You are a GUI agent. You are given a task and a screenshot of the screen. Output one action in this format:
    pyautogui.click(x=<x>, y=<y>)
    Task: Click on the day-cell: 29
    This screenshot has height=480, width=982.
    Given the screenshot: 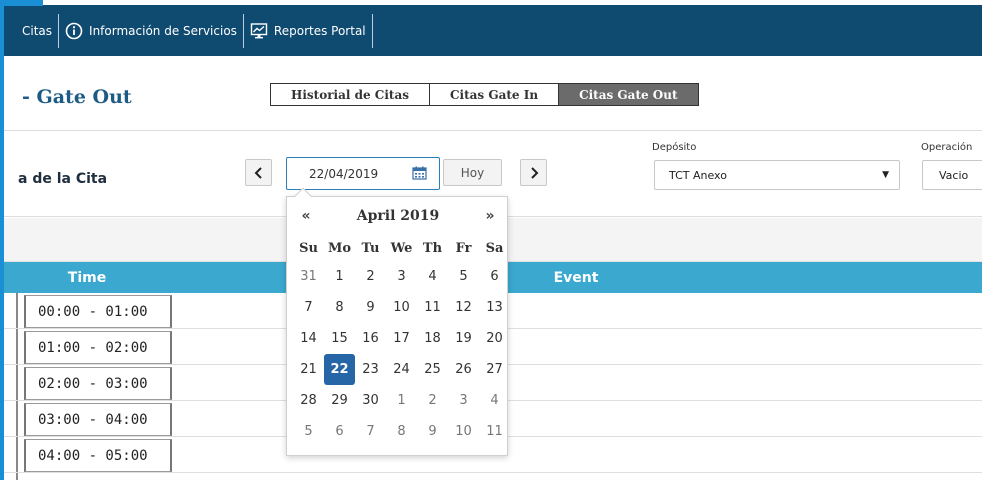 What is the action you would take?
    pyautogui.click(x=339, y=400)
    